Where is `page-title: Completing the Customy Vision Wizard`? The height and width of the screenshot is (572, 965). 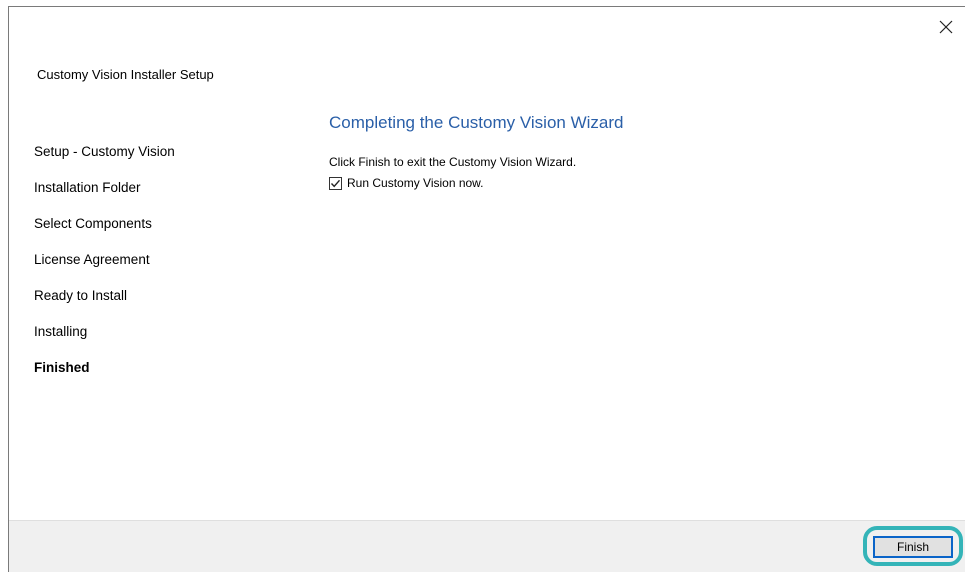
page-title: Completing the Customy Vision Wizard is located at coordinates (476, 122).